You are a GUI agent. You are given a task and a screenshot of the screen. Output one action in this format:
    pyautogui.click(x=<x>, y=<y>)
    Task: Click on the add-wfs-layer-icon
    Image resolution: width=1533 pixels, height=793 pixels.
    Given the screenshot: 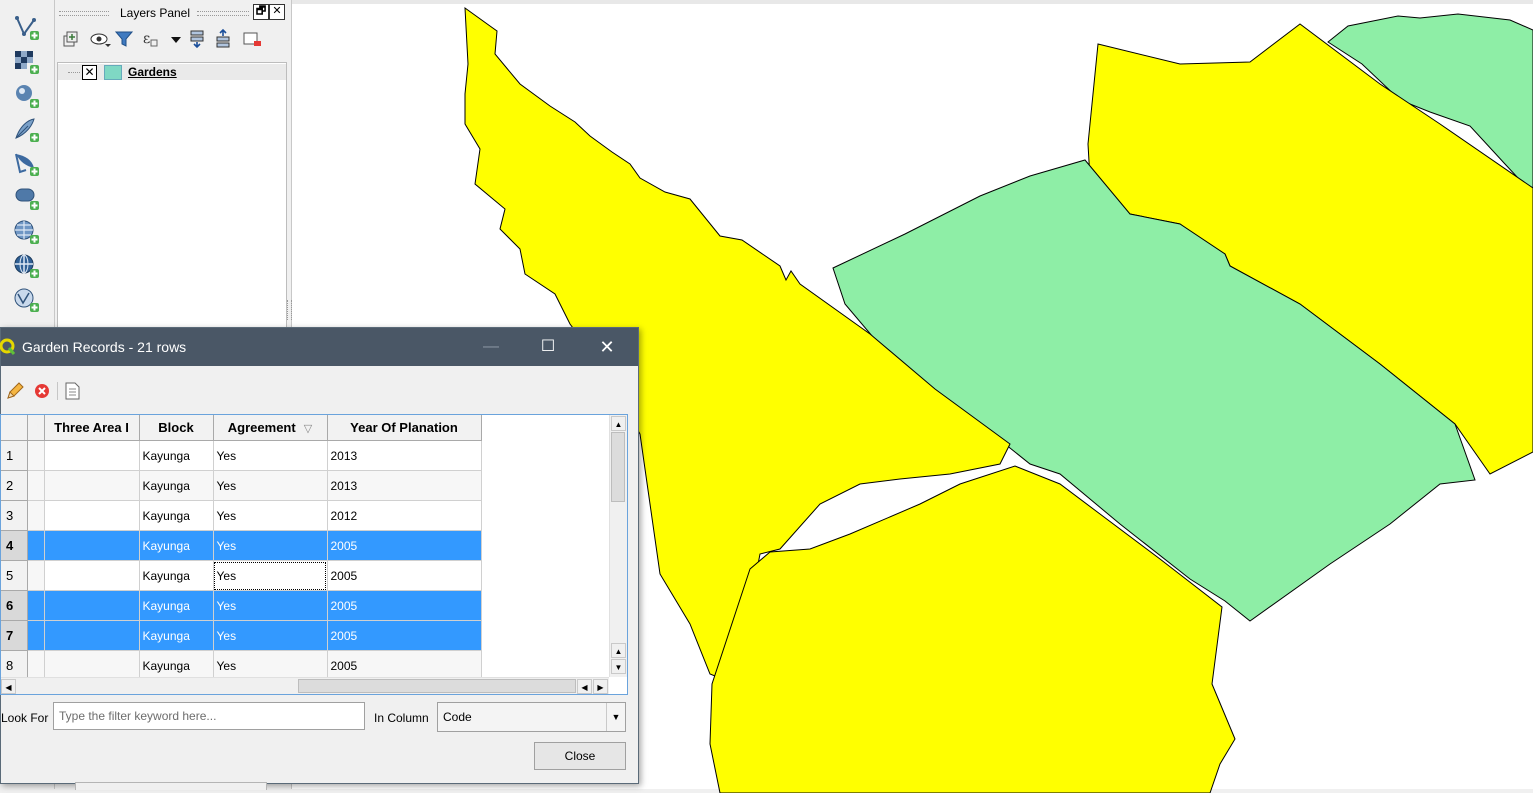 What is the action you would take?
    pyautogui.click(x=27, y=300)
    